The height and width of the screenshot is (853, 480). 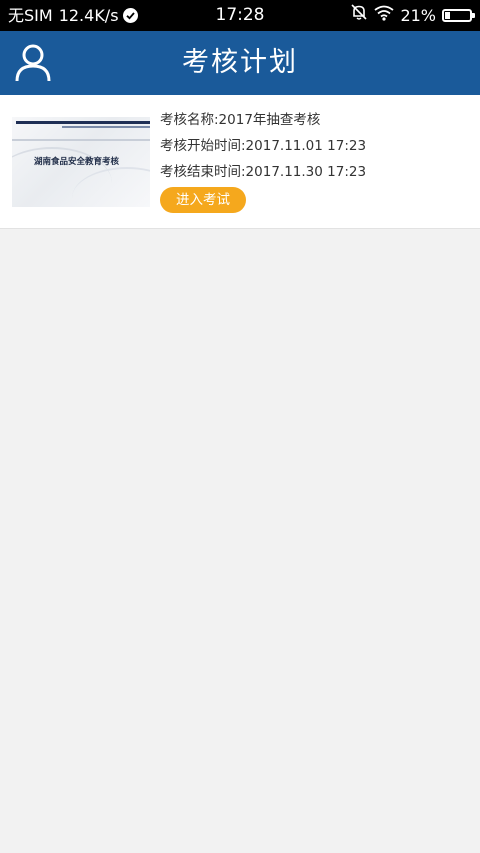 I want to click on wifi-icon, so click(x=384, y=15).